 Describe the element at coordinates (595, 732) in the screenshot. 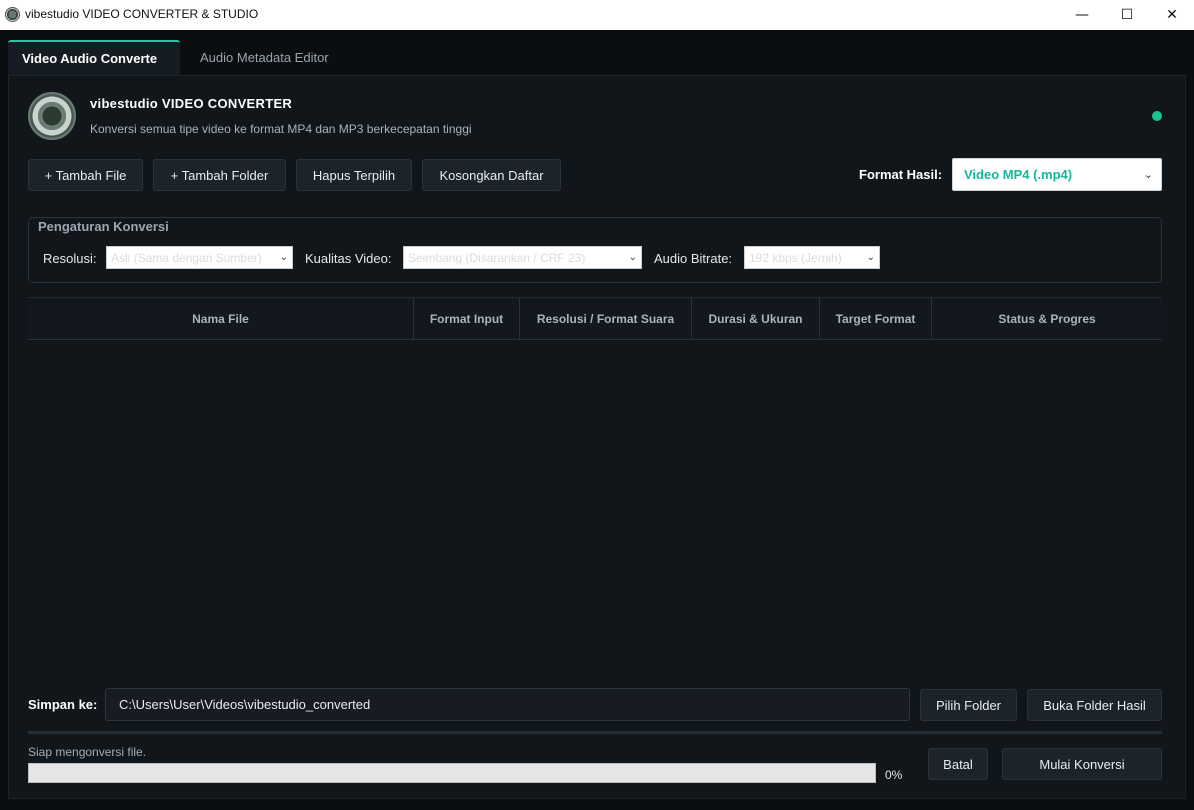

I see `divider` at that location.